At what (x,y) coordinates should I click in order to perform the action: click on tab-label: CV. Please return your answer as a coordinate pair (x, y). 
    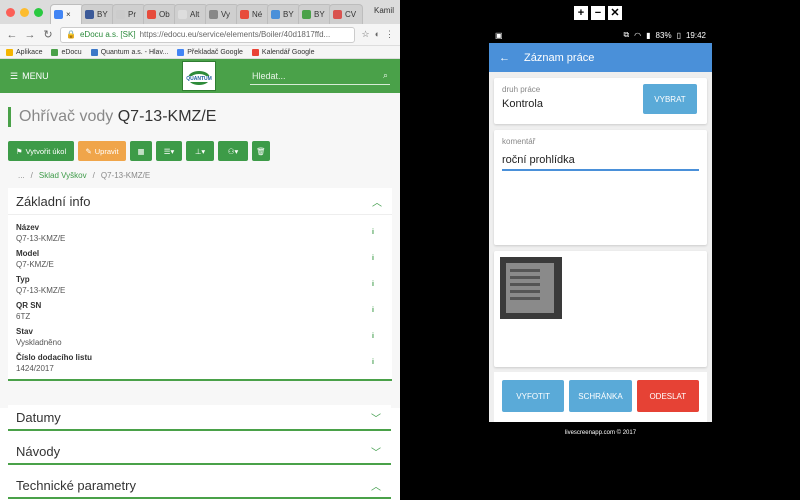
    Looking at the image, I should click on (351, 14).